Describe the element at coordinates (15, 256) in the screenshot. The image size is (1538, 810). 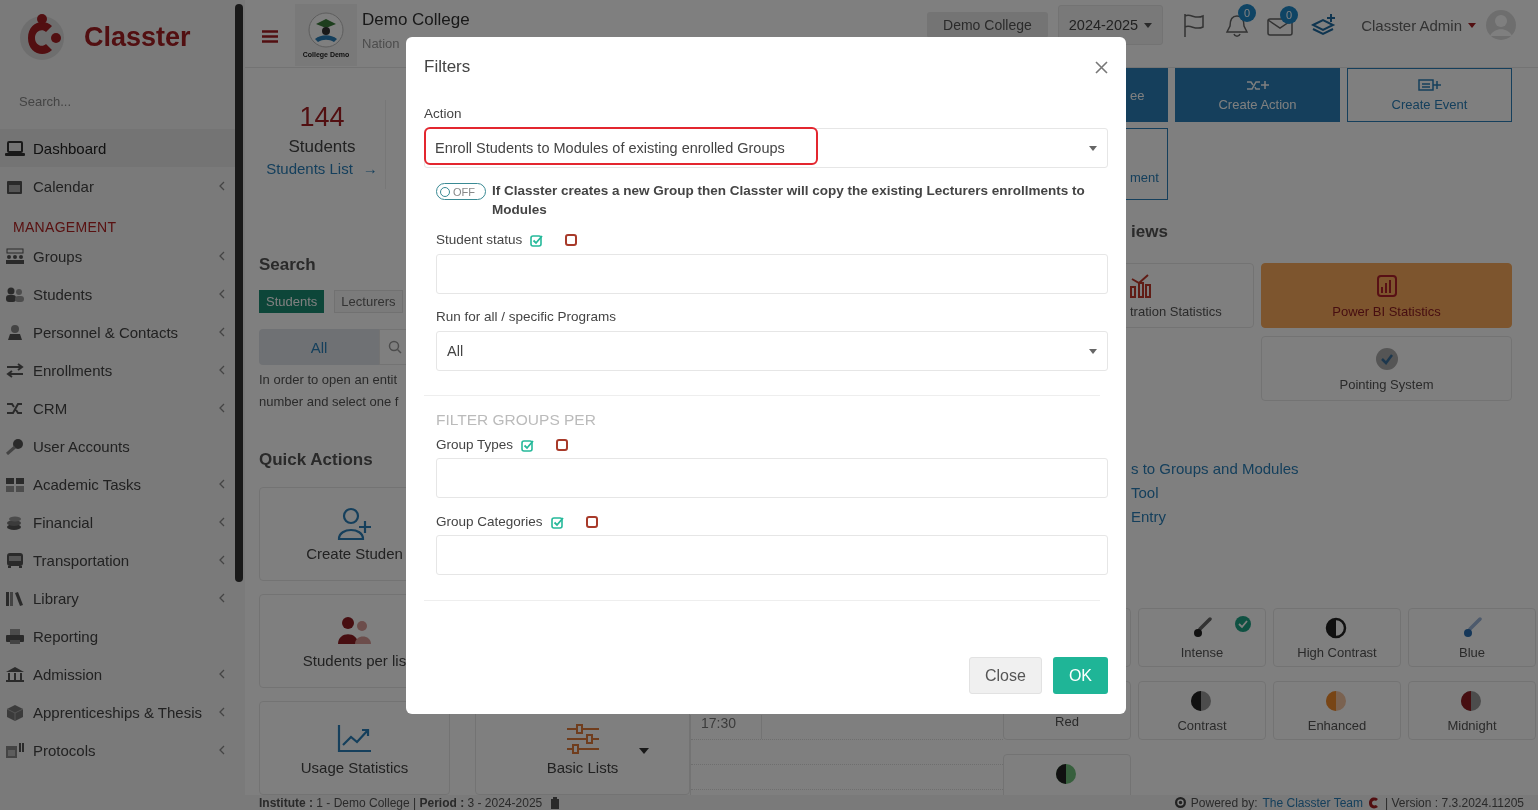
I see `group-icon` at that location.